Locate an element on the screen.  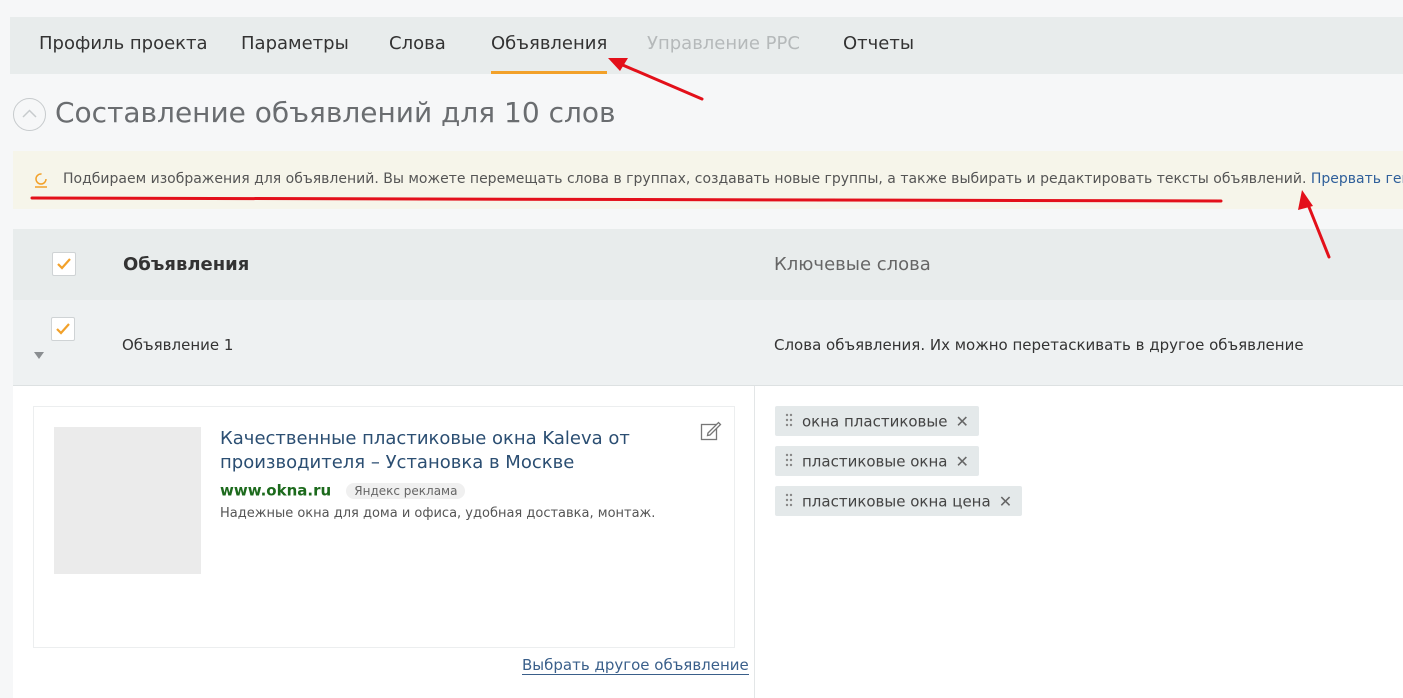
expand-arrow-icon is located at coordinates (39, 355).